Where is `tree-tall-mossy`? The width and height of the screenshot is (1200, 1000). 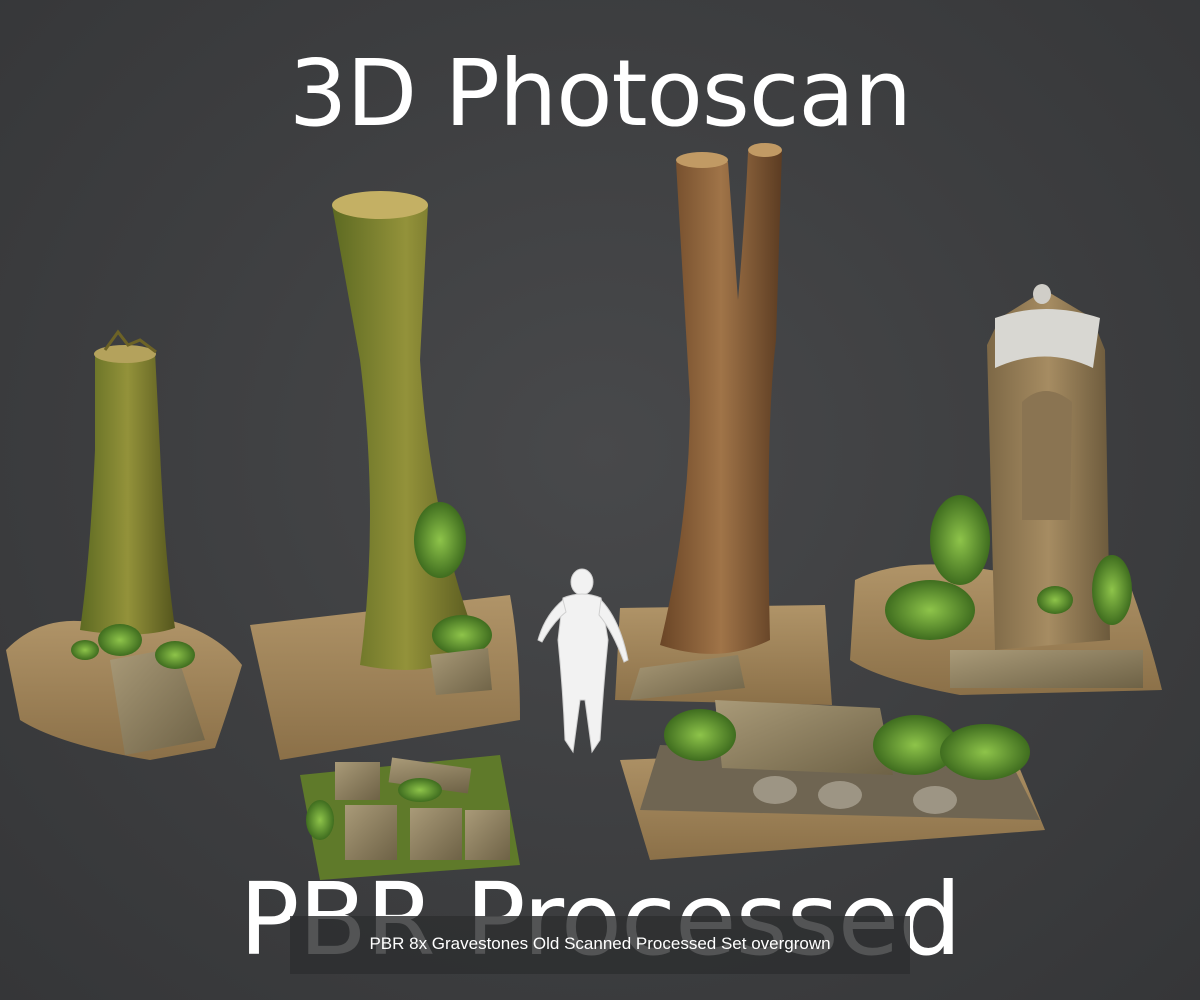 tree-tall-mossy is located at coordinates (385, 475).